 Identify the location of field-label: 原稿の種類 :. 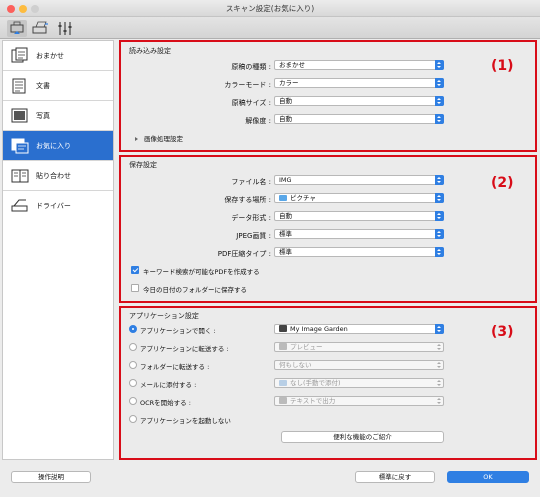
(251, 67).